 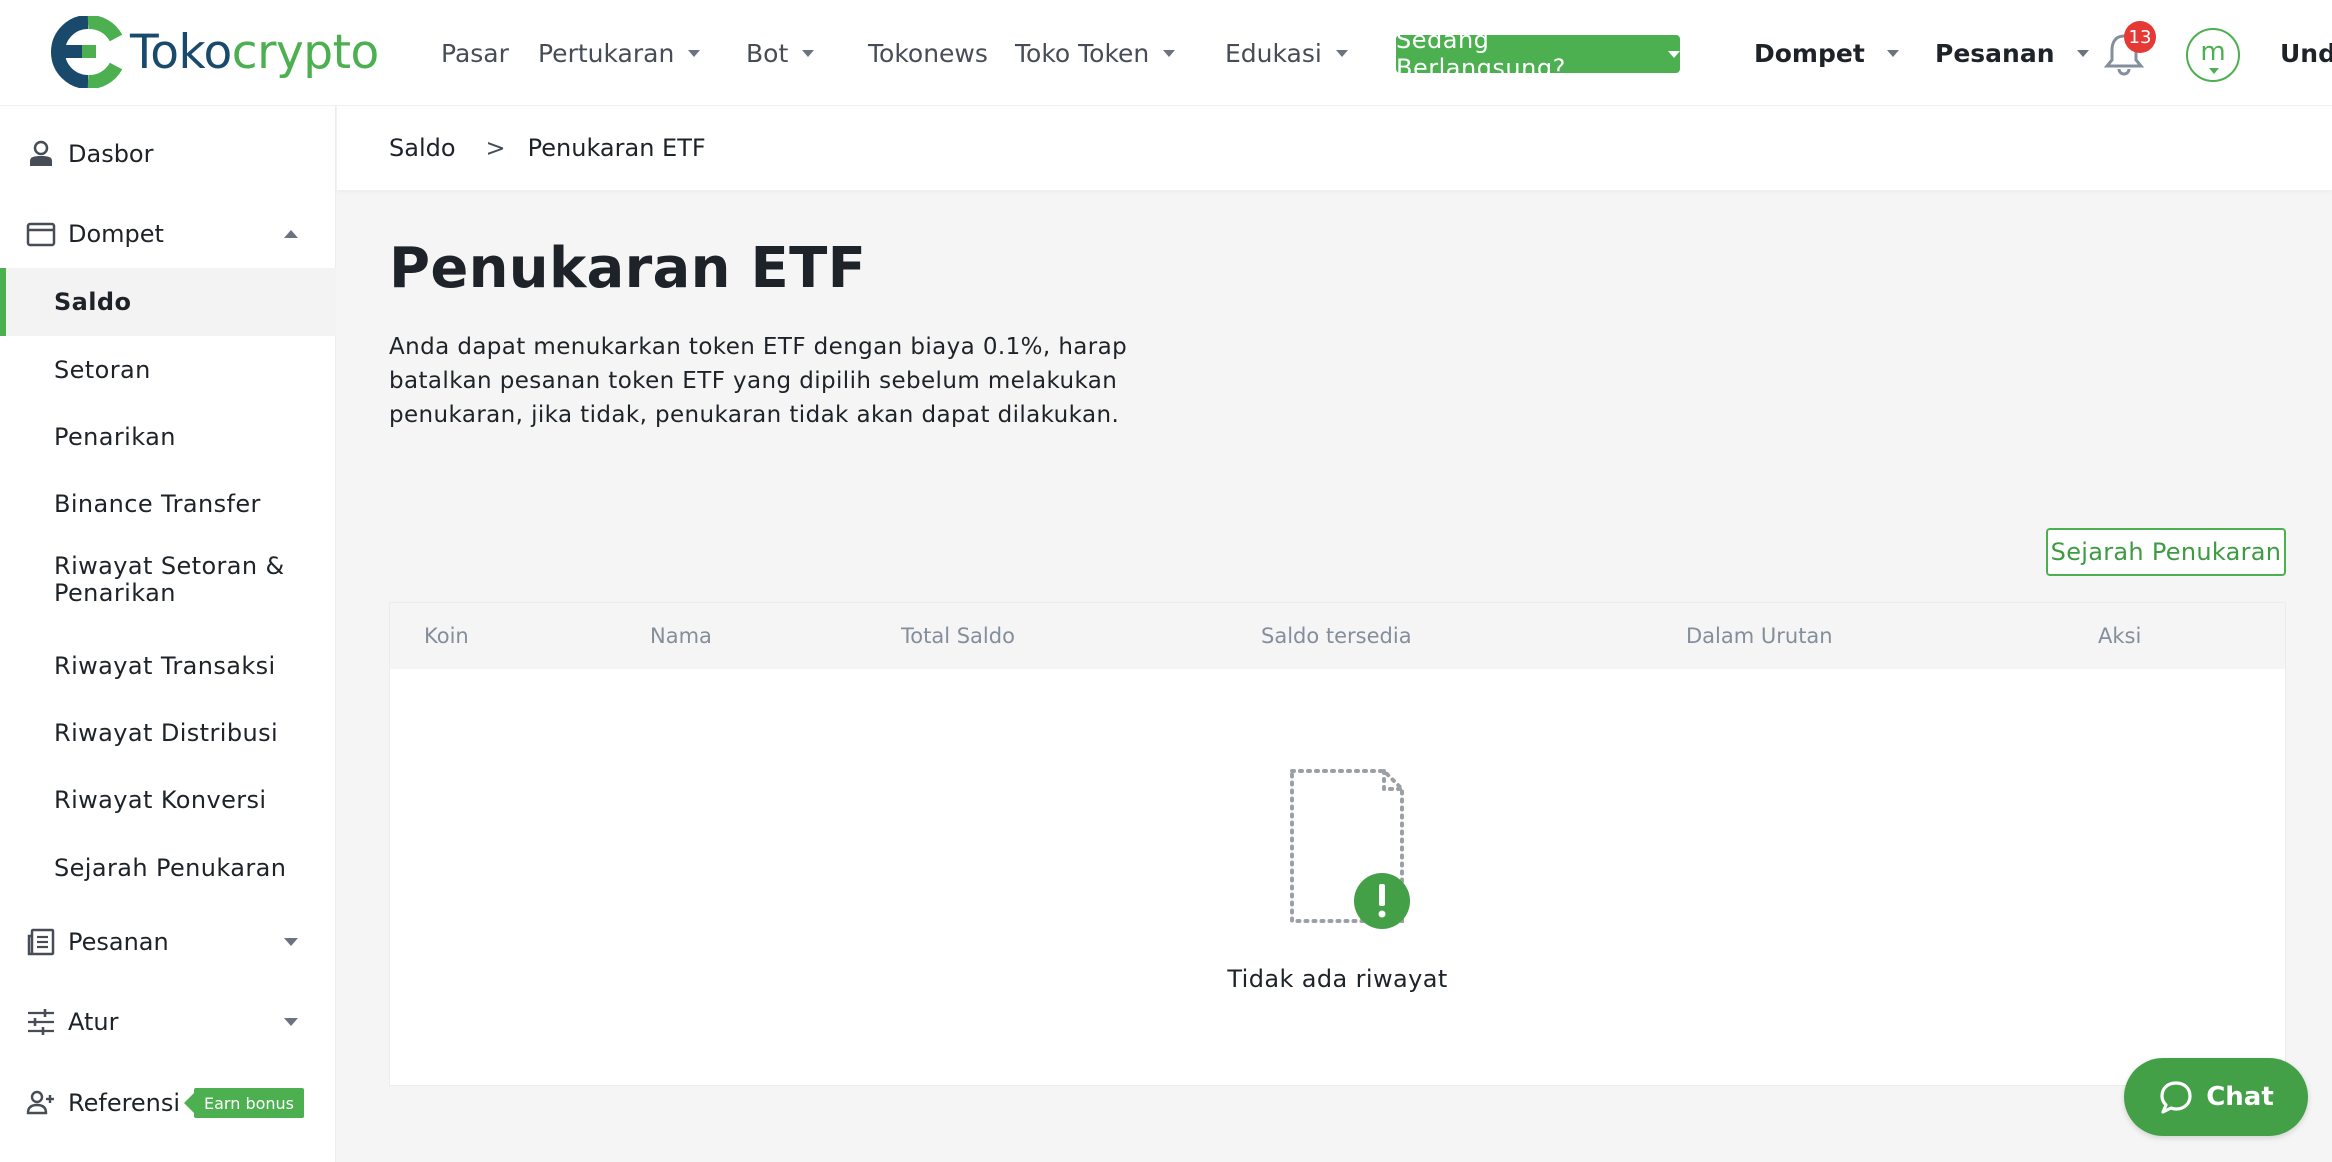 I want to click on nav-pertukaran: Pertukaran, so click(x=619, y=53).